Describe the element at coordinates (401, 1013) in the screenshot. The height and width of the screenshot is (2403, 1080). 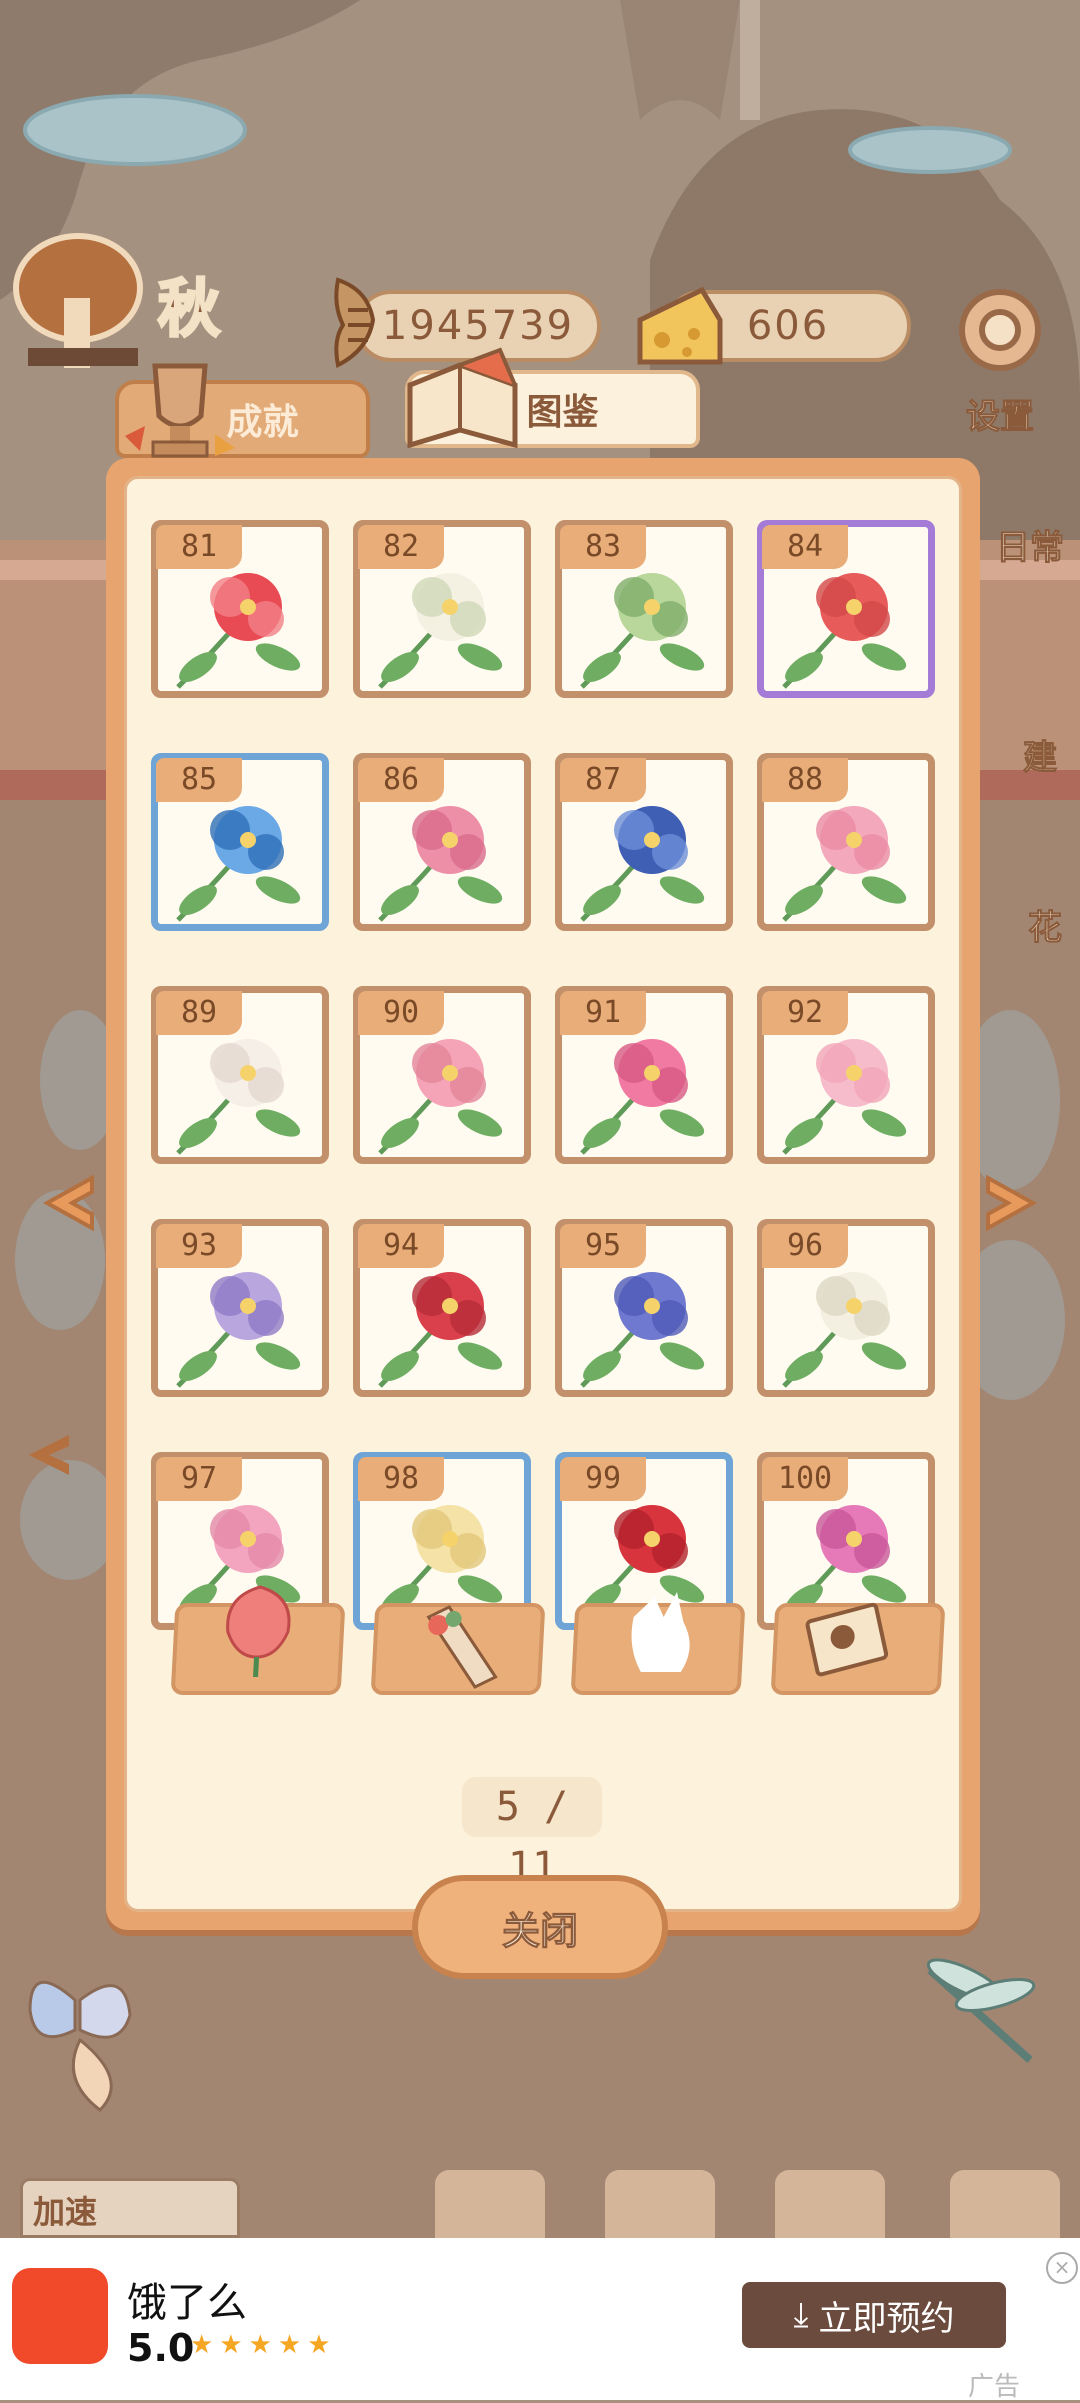
I see `flower-number: 90` at that location.